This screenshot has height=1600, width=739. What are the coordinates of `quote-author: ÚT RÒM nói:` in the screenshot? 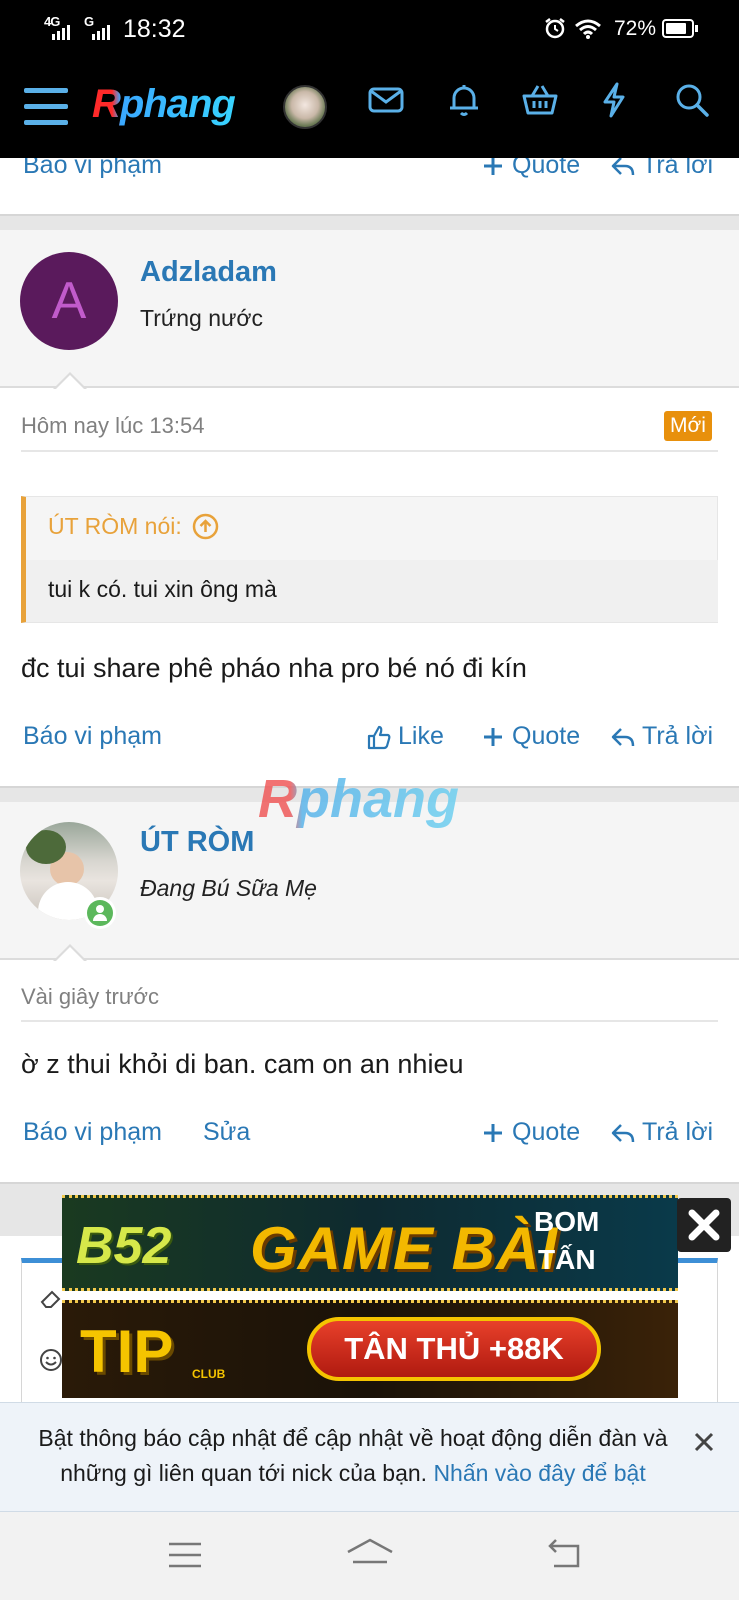 It's located at (133, 526).